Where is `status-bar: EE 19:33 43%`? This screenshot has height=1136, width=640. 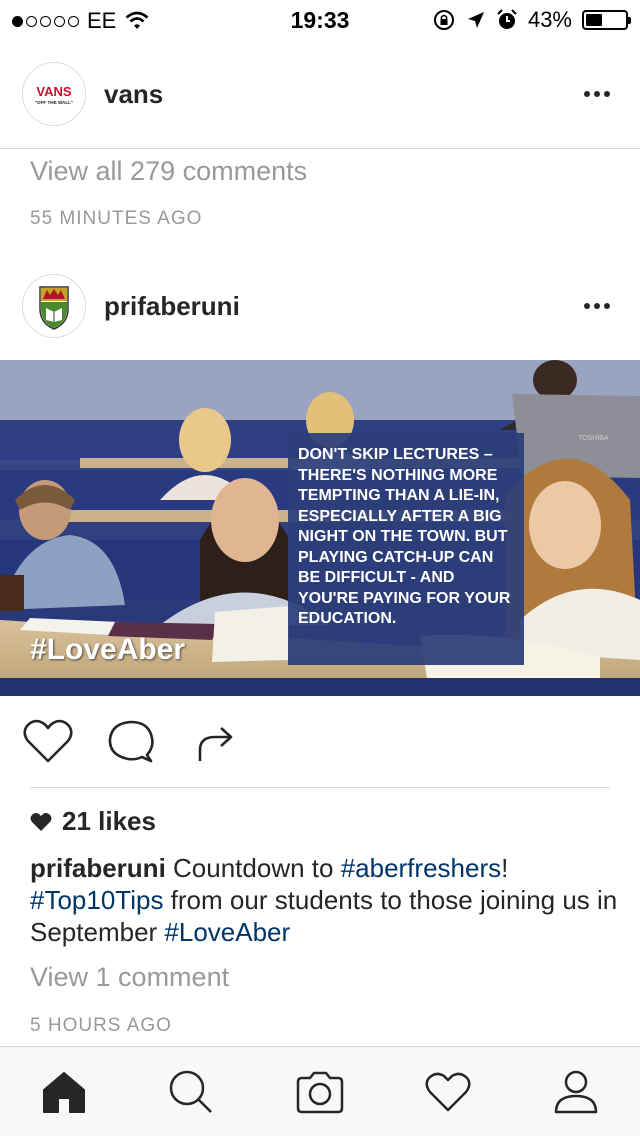
status-bar: EE 19:33 43% is located at coordinates (320, 20).